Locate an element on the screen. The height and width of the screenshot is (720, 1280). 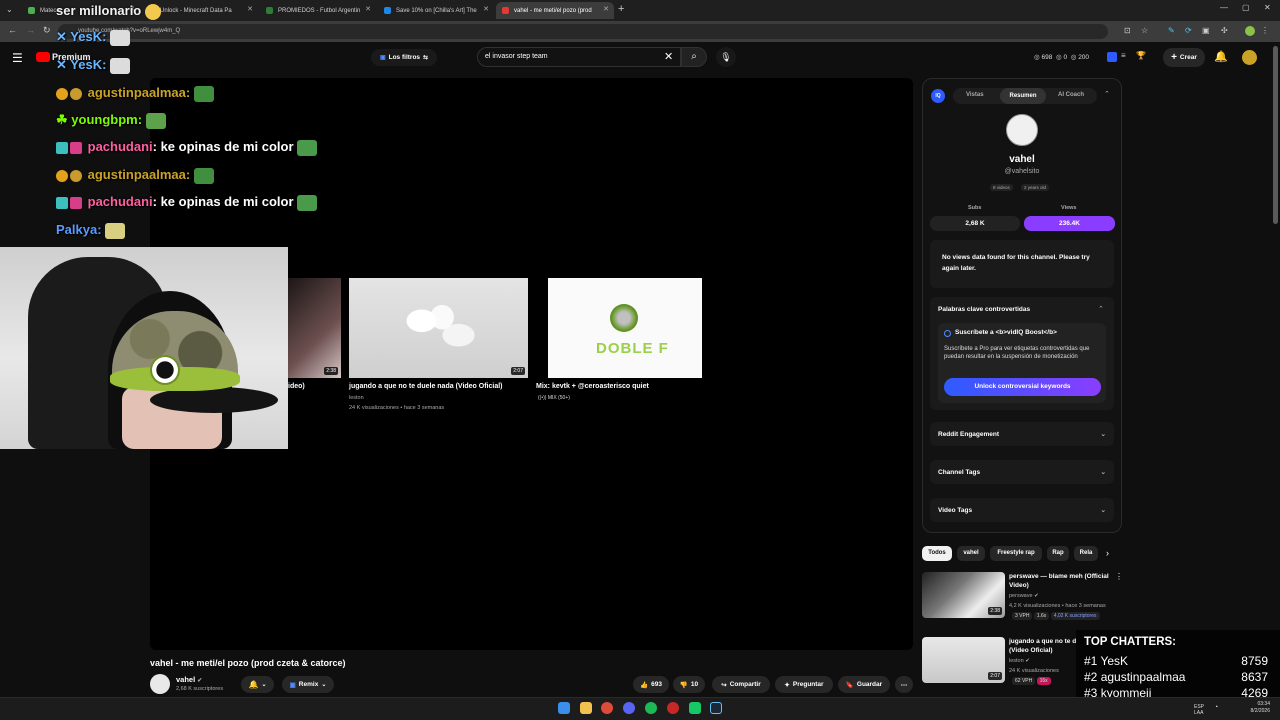
sidebar-more-icon: ⋮ is located at coordinates (1119, 576).